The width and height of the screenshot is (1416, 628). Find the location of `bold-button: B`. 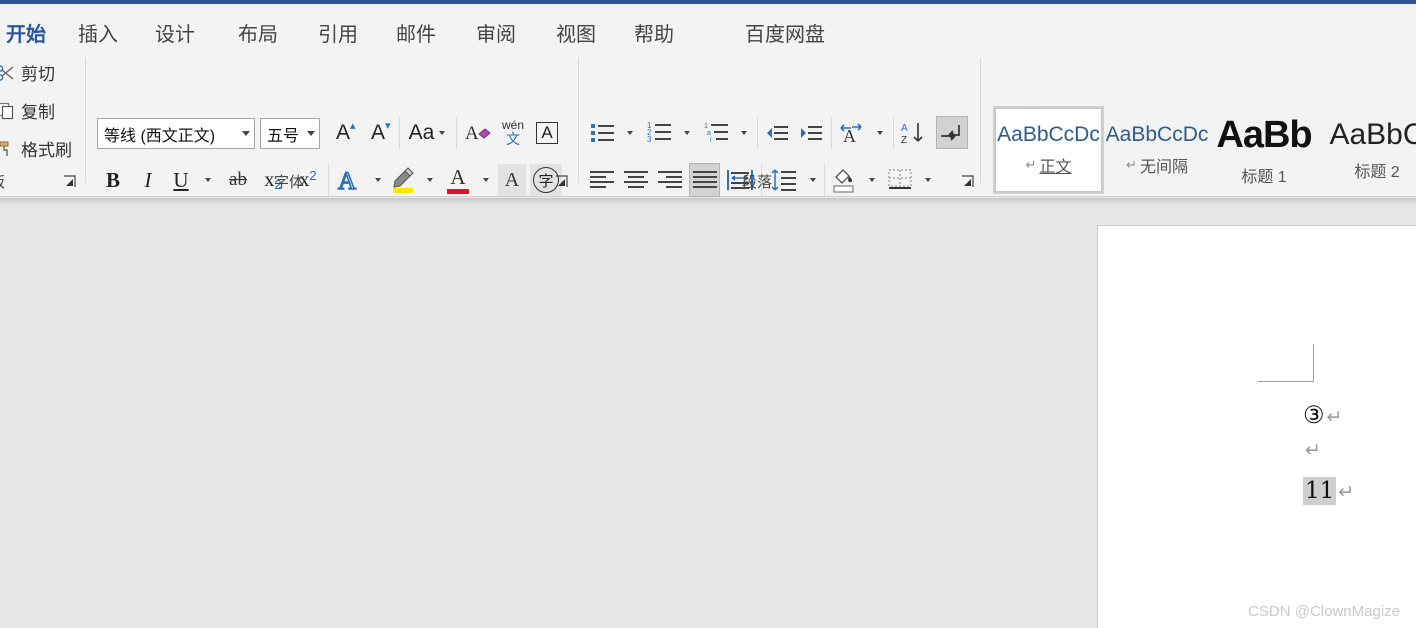

bold-button: B is located at coordinates (113, 180).